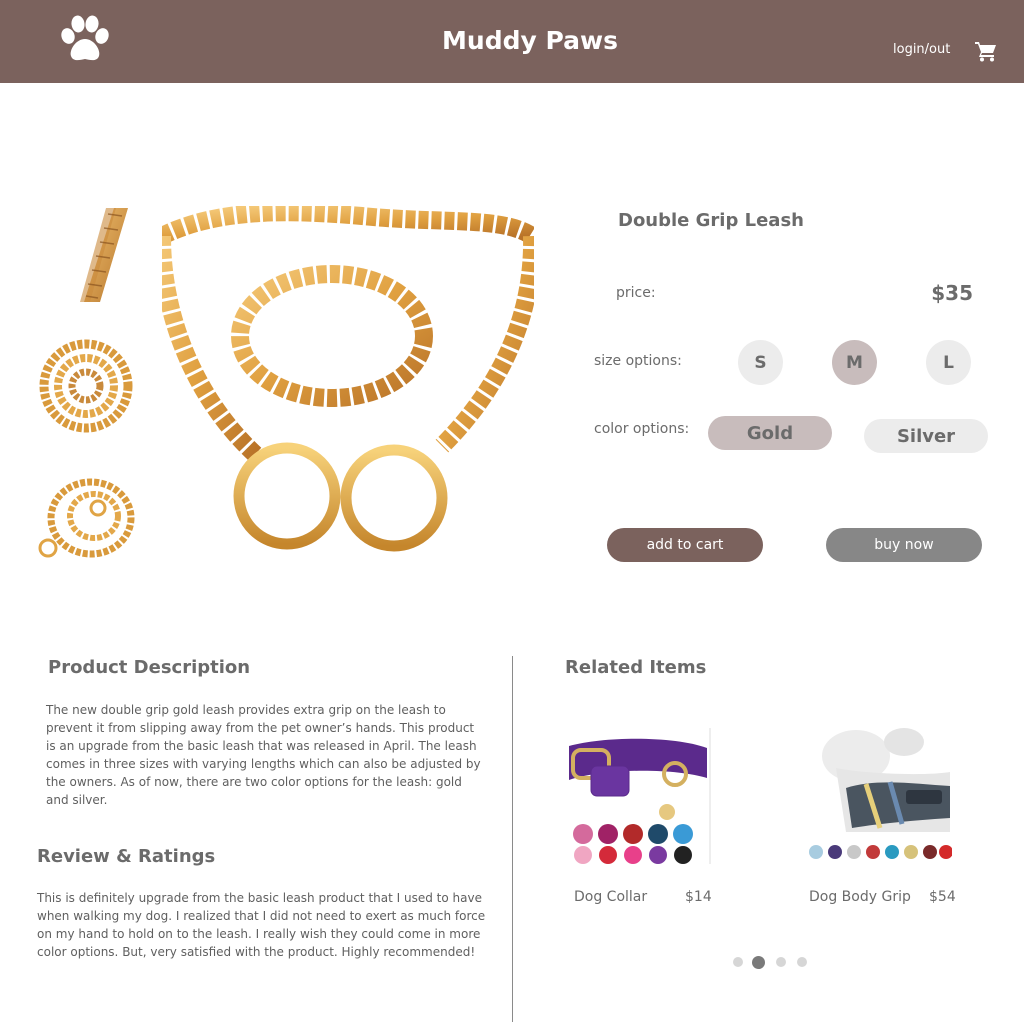 The image size is (1024, 1024). Describe the element at coordinates (770, 433) in the screenshot. I see `color-option-gold: Gold` at that location.